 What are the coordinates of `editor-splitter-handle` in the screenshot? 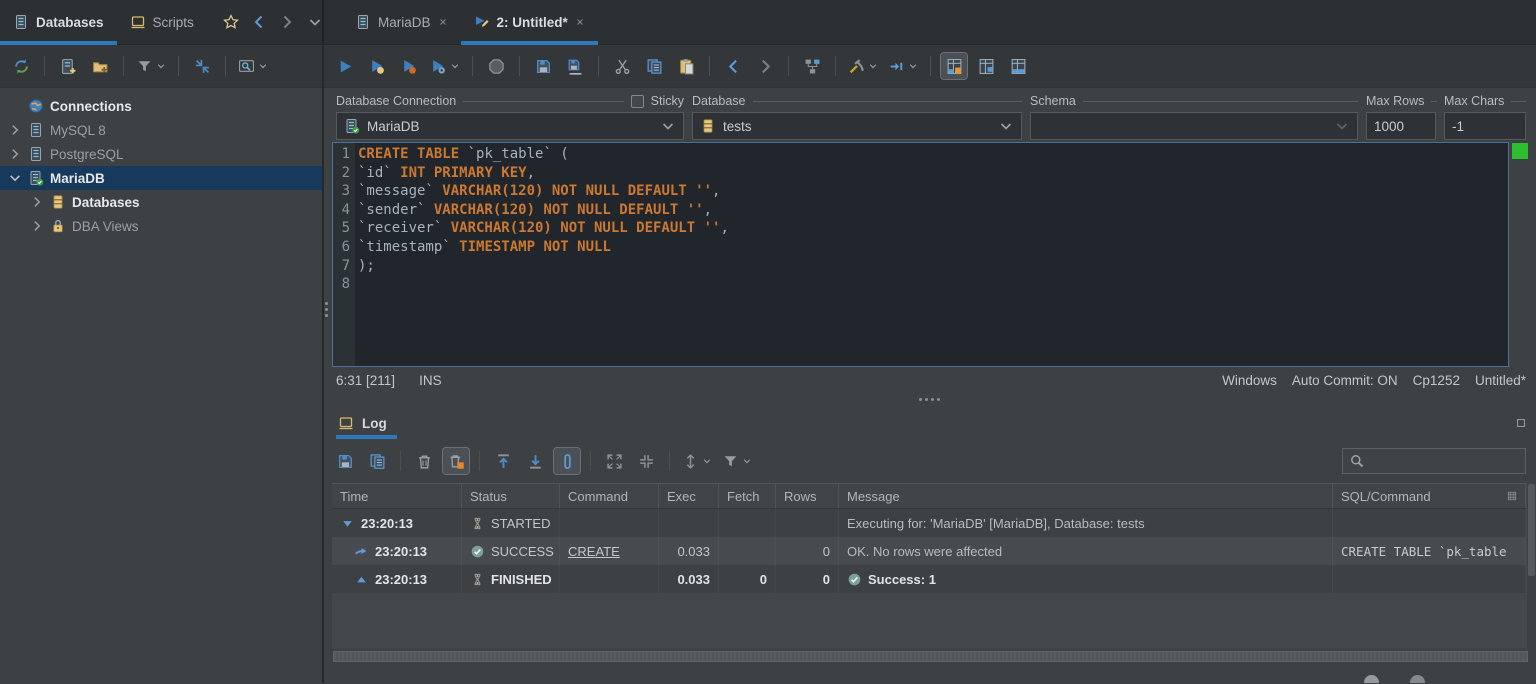 It's located at (326, 309).